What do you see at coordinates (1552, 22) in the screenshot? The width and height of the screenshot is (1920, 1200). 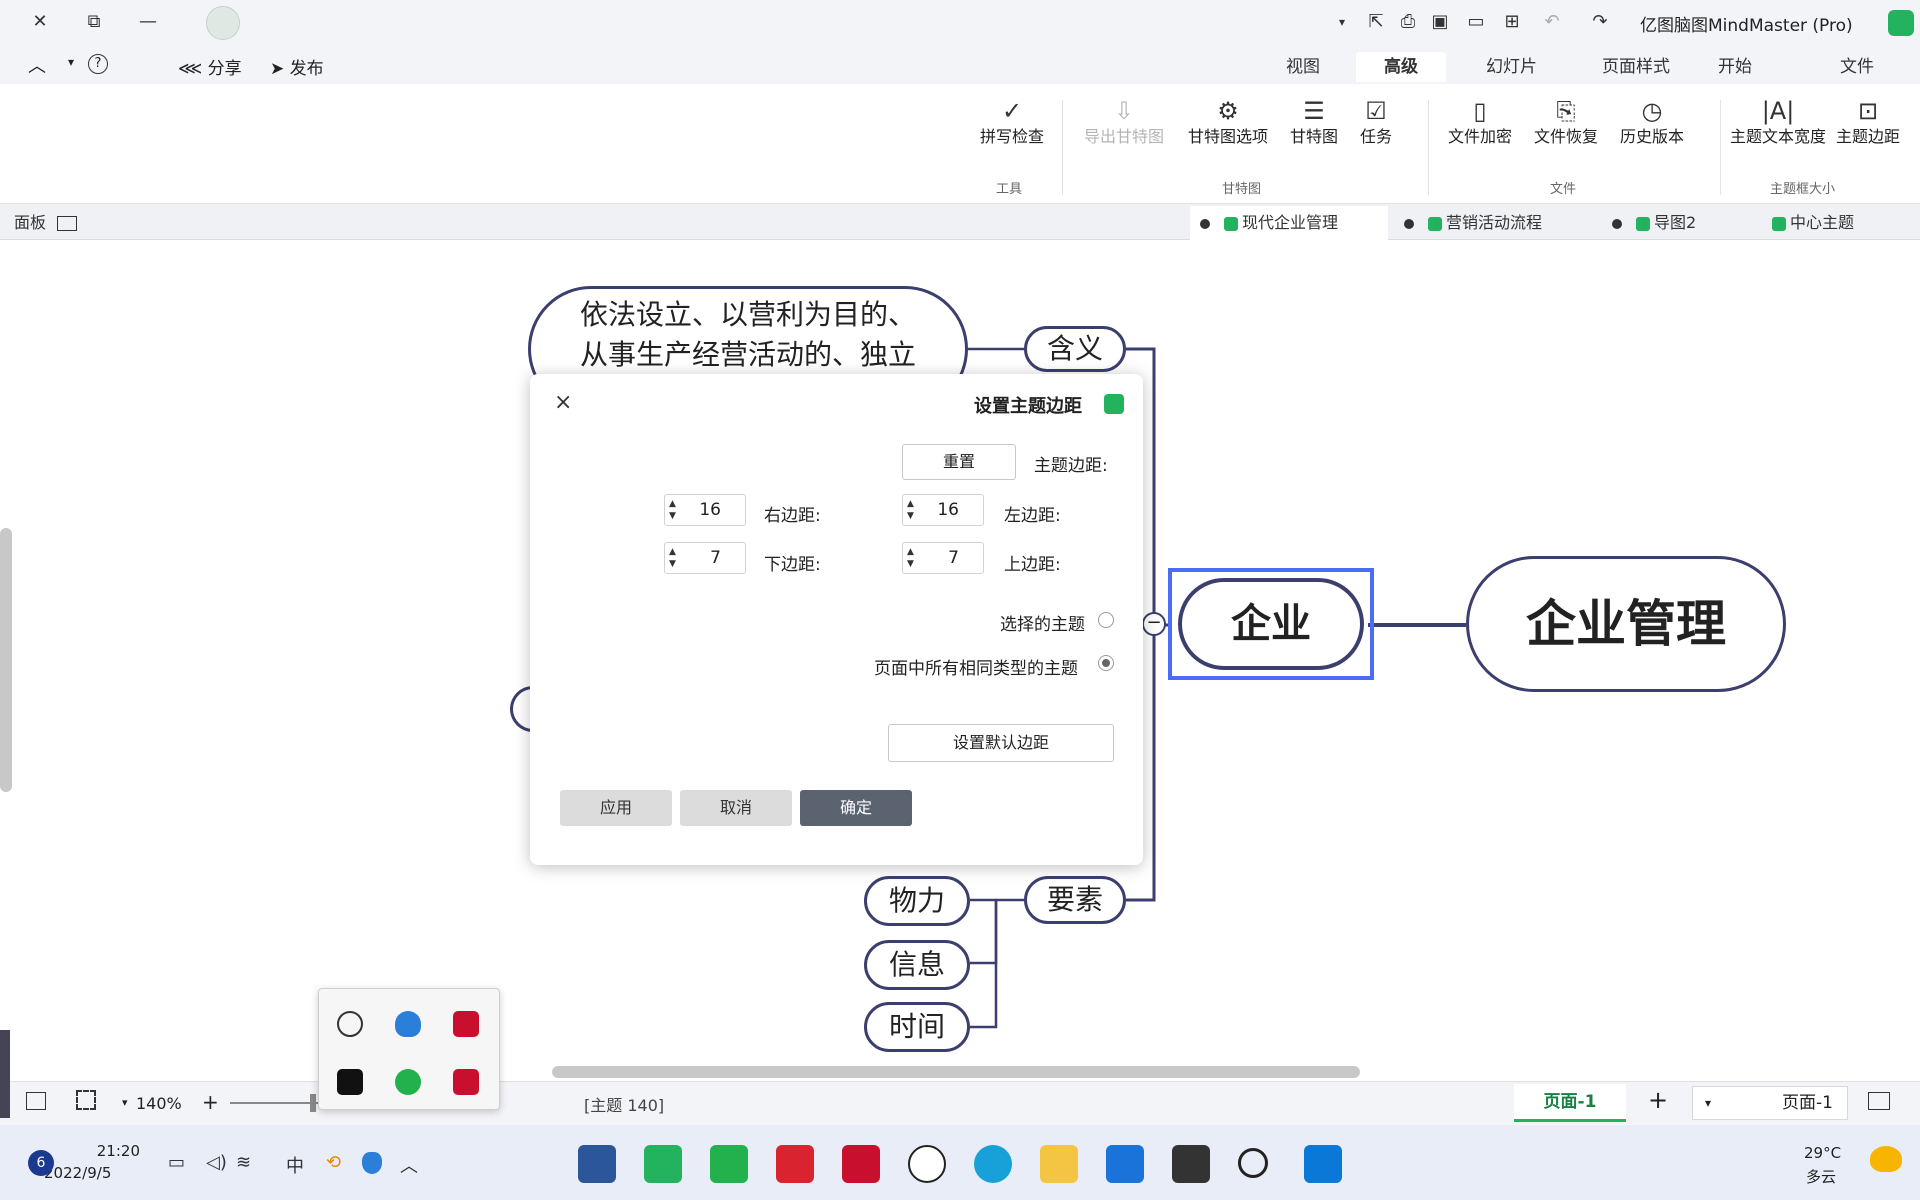 I see `undo-icon: ↶` at bounding box center [1552, 22].